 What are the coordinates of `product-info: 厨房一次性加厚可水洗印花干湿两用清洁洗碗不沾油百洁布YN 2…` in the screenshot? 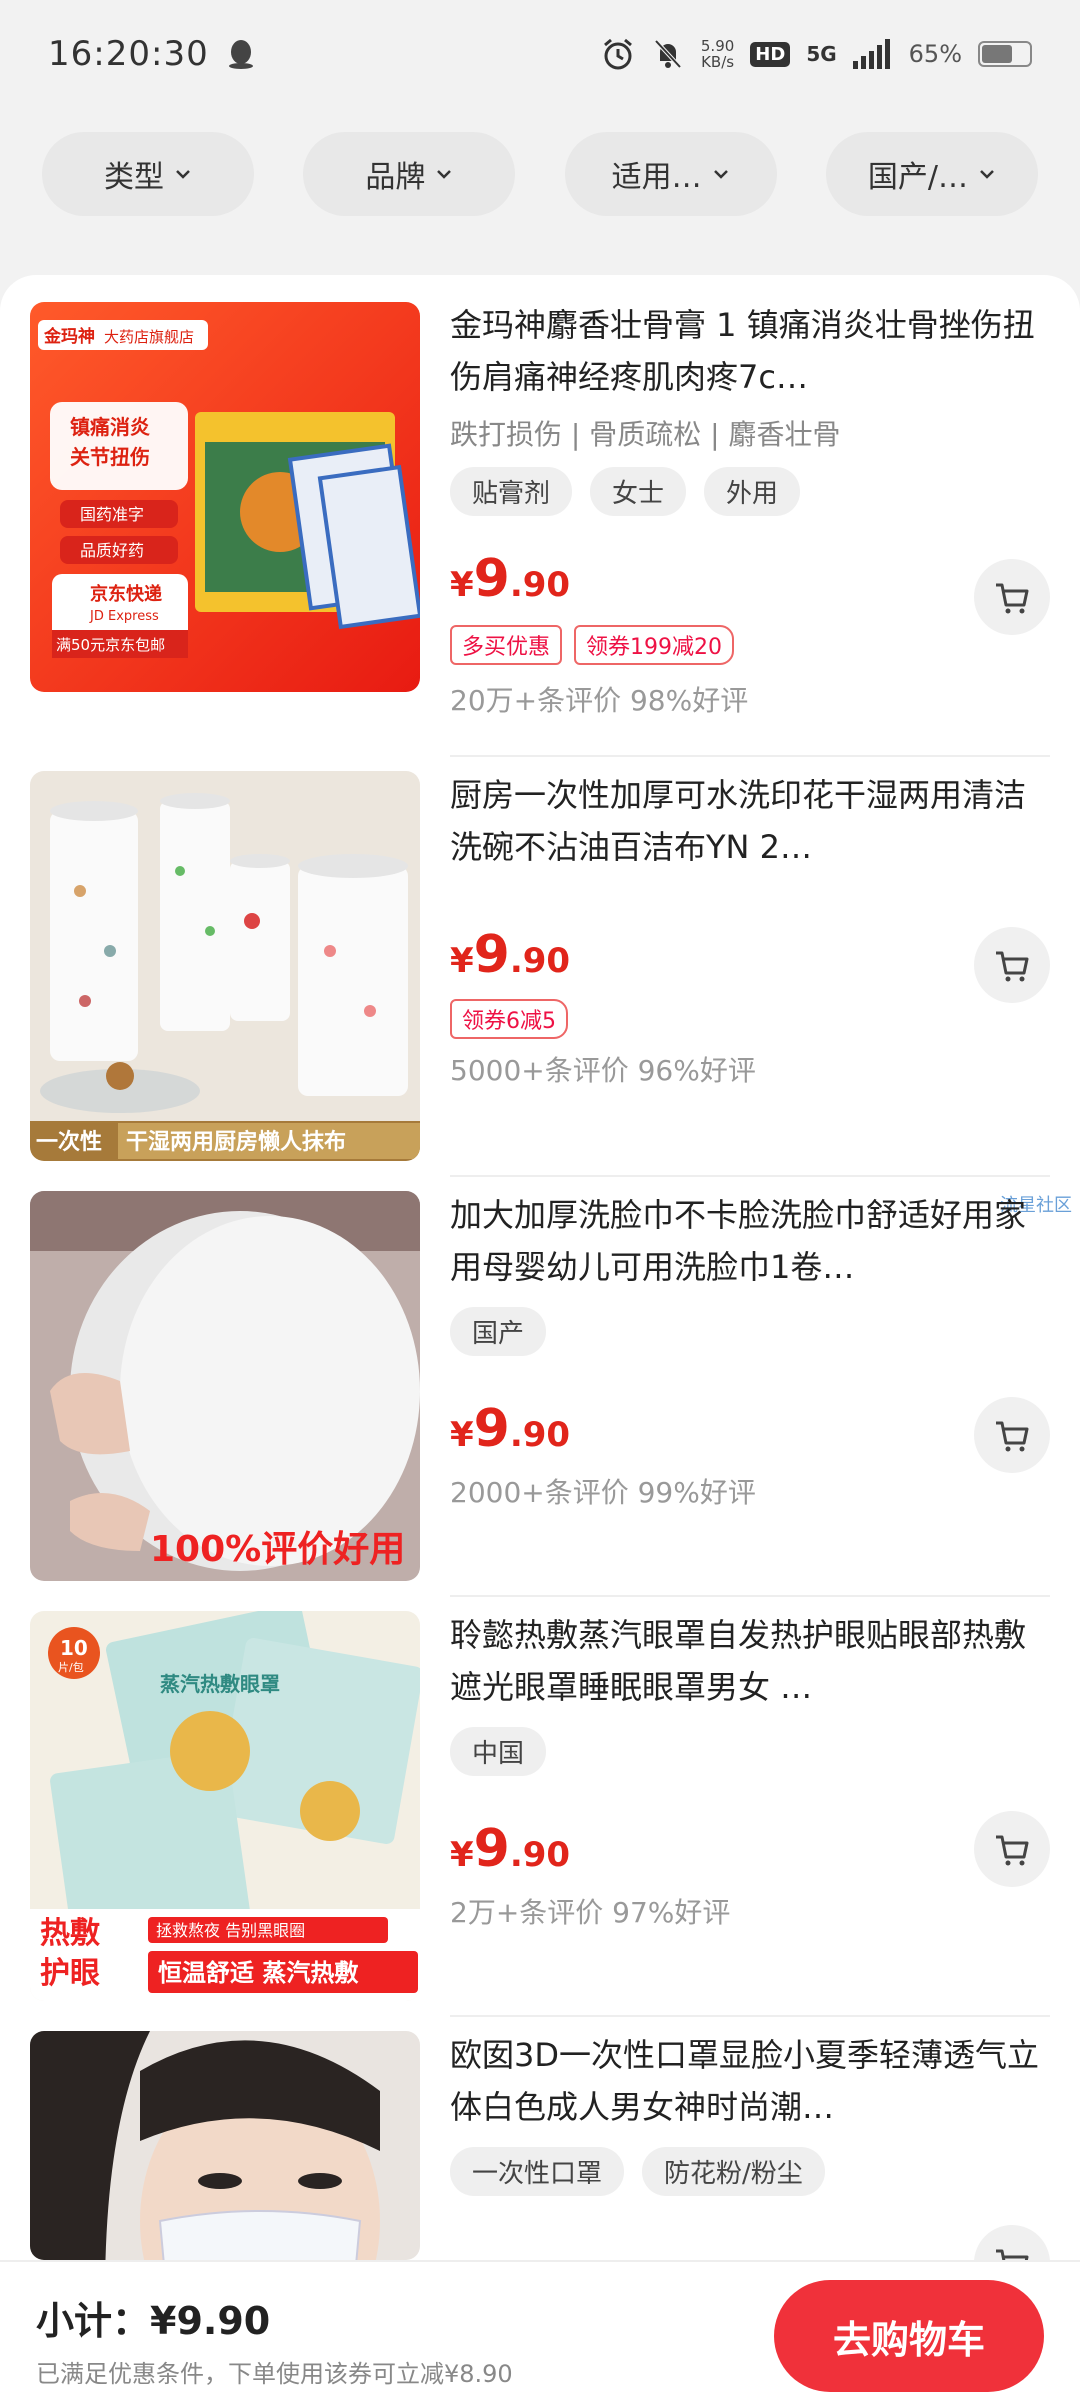 It's located at (750, 821).